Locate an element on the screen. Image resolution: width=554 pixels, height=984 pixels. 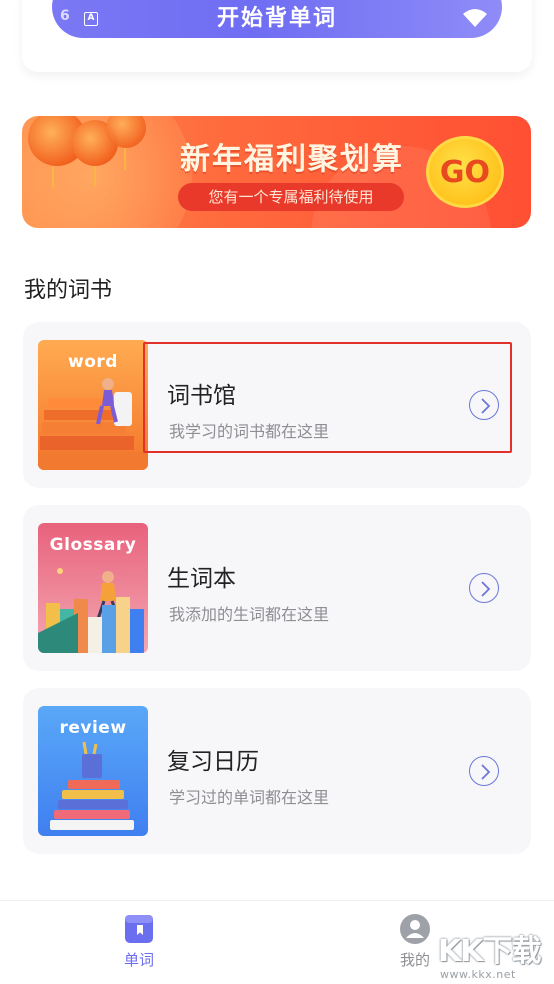
new-year-promo-banner: 新年福利聚划算 您有一个专属福利待使用 GO is located at coordinates (276, 172).